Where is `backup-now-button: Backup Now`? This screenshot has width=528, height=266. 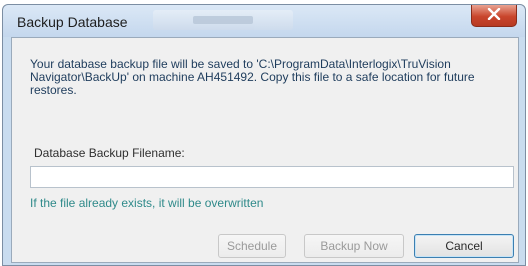 backup-now-button: Backup Now is located at coordinates (354, 246).